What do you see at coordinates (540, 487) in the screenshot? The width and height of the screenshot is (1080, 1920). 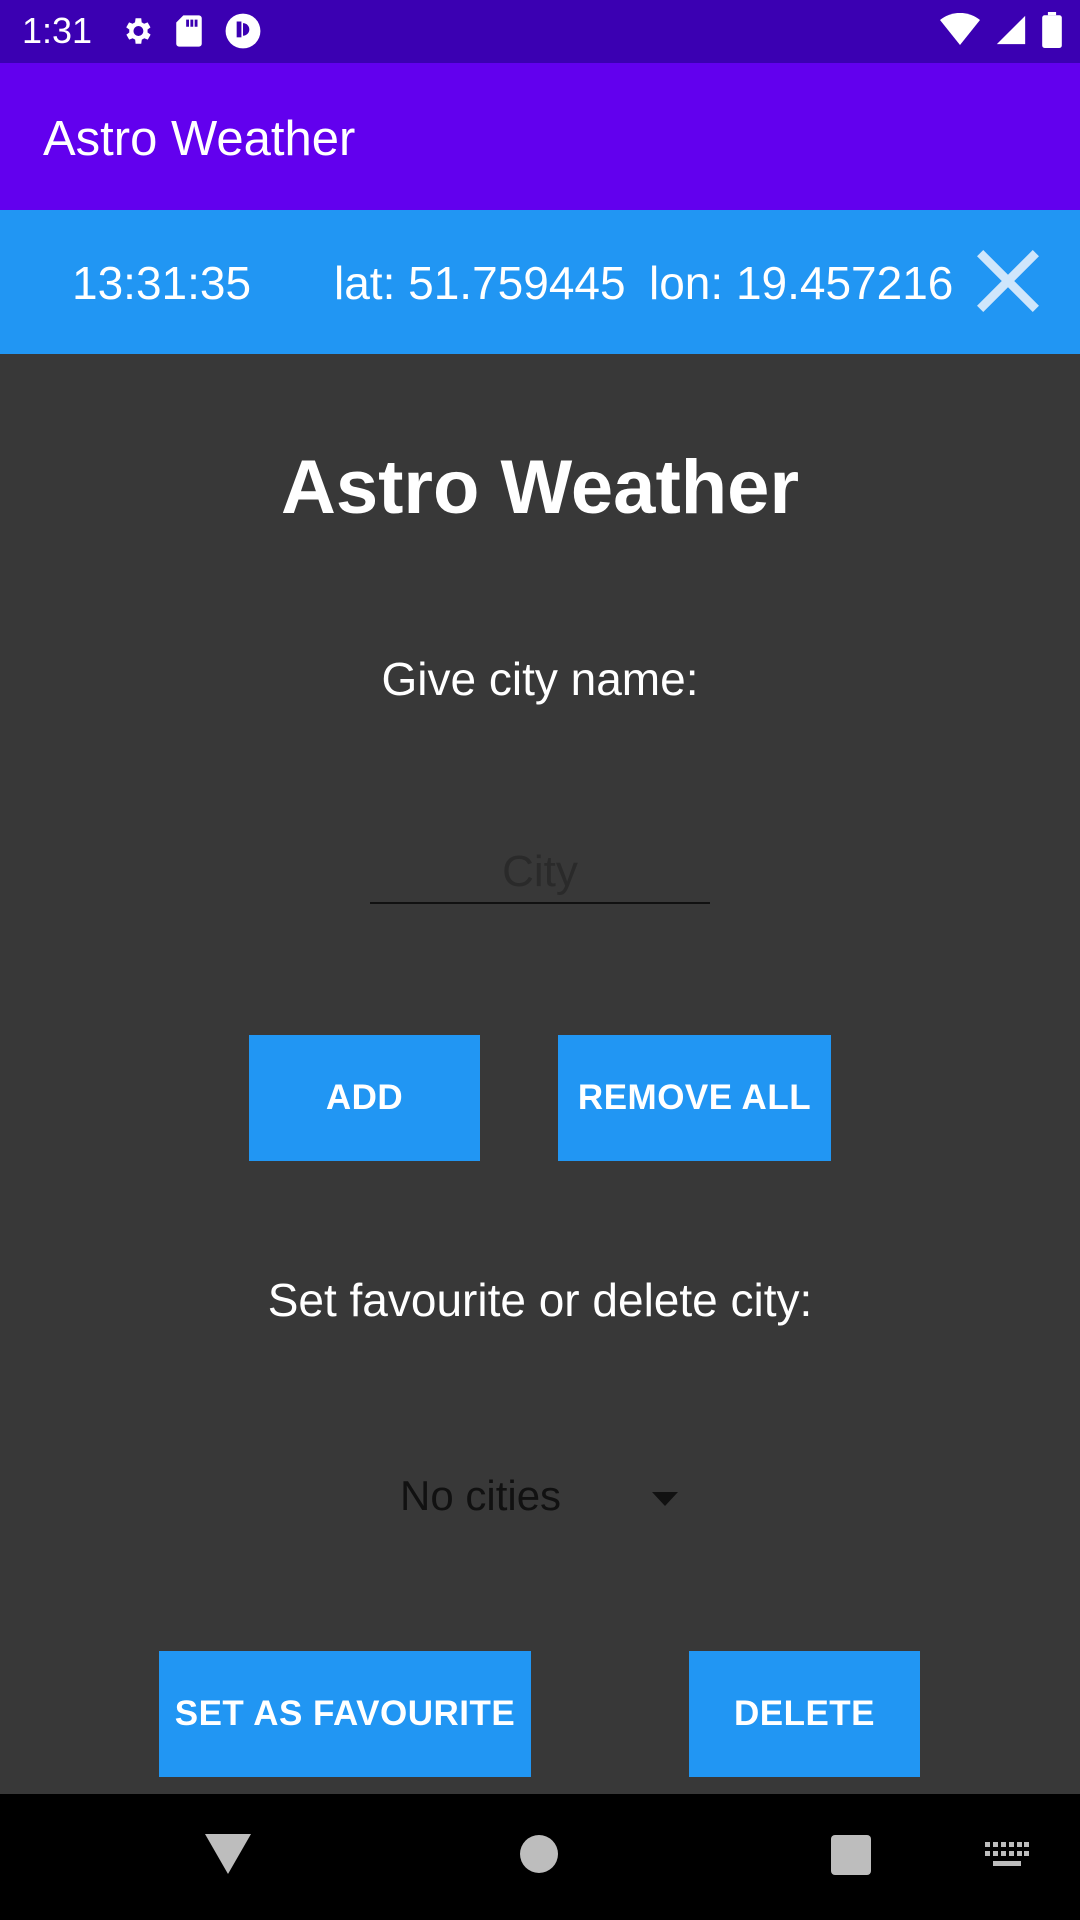 I see `page-title: Astro Weather` at bounding box center [540, 487].